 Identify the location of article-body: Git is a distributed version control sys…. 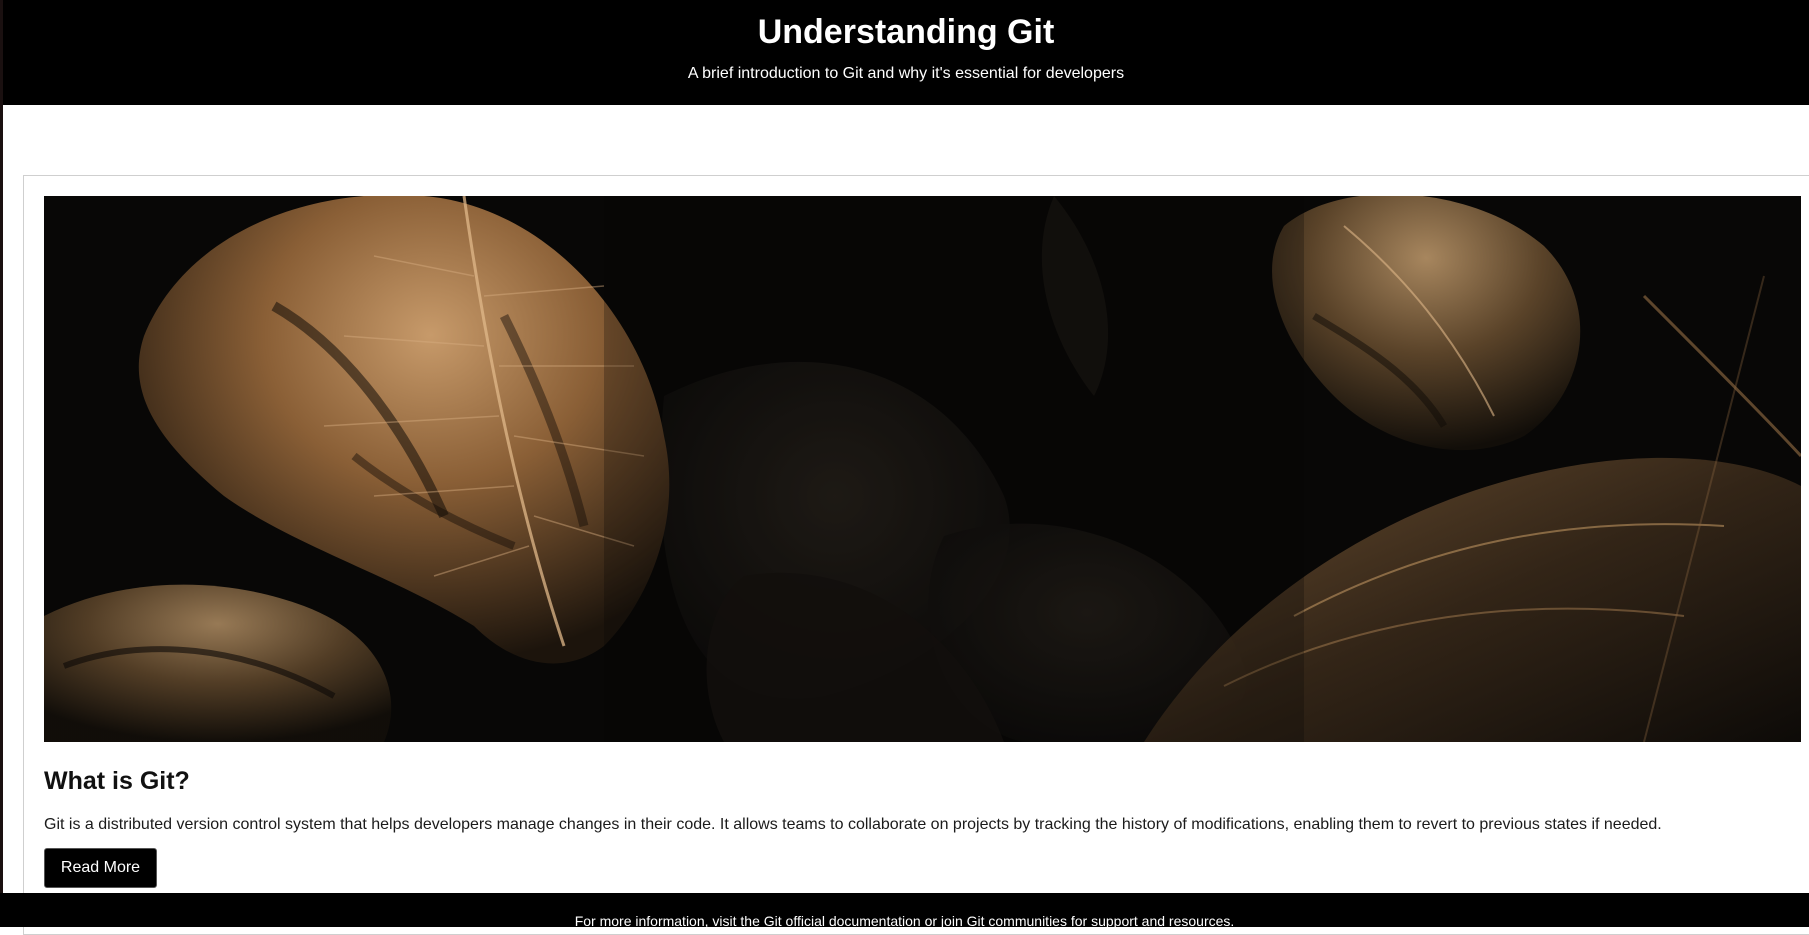
(853, 824).